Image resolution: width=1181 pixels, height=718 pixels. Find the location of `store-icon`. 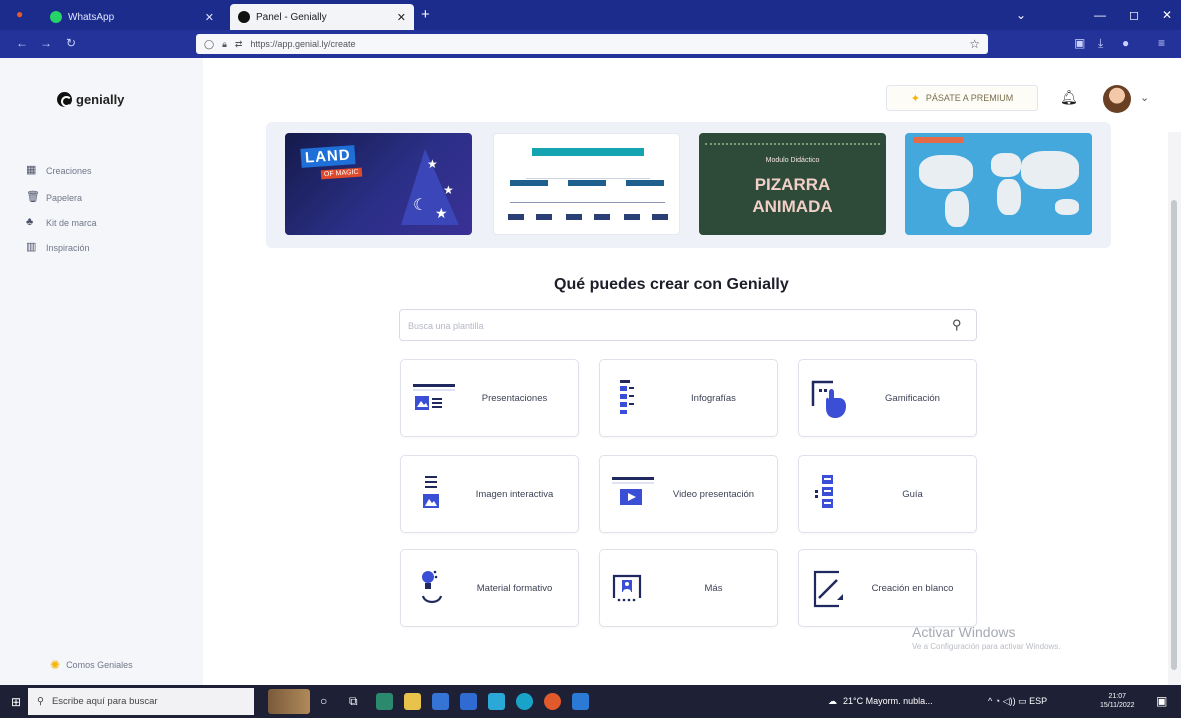

store-icon is located at coordinates (468, 701).